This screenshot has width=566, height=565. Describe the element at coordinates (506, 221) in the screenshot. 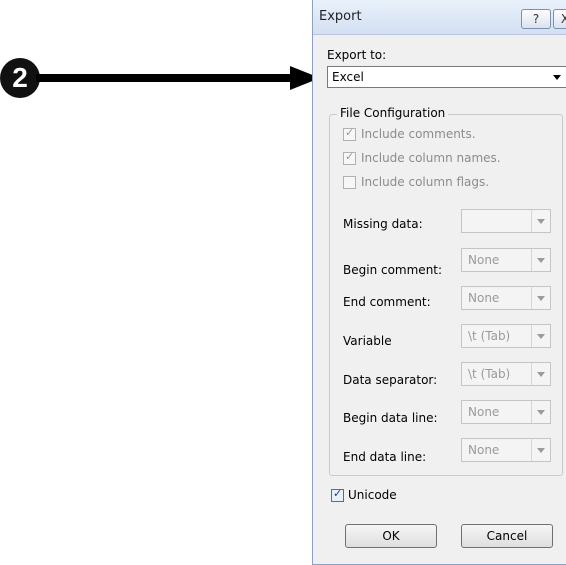

I see `missing-data-select` at that location.